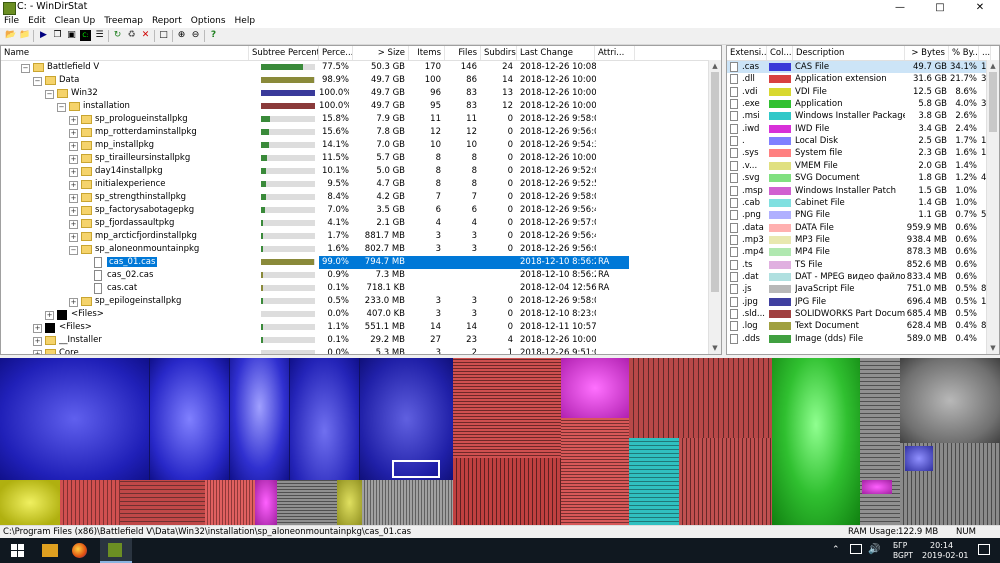 The image size is (1000, 563). Describe the element at coordinates (43, 35) in the screenshot. I see `play-icon: ▶` at that location.